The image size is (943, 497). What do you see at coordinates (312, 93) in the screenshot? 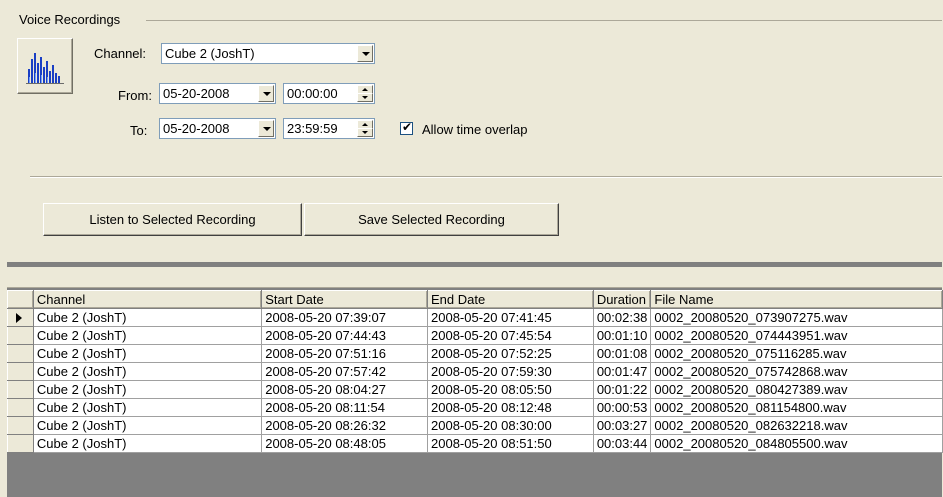
I see `from-time-value: 00:00:00` at bounding box center [312, 93].